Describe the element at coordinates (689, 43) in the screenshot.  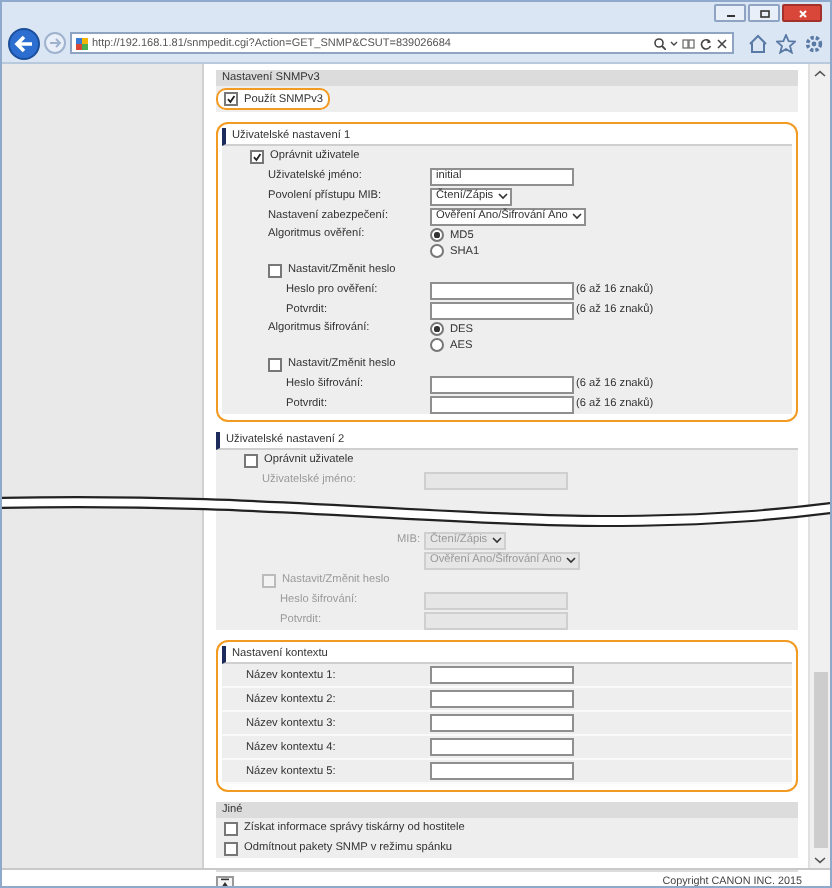
I see `page-icon` at that location.